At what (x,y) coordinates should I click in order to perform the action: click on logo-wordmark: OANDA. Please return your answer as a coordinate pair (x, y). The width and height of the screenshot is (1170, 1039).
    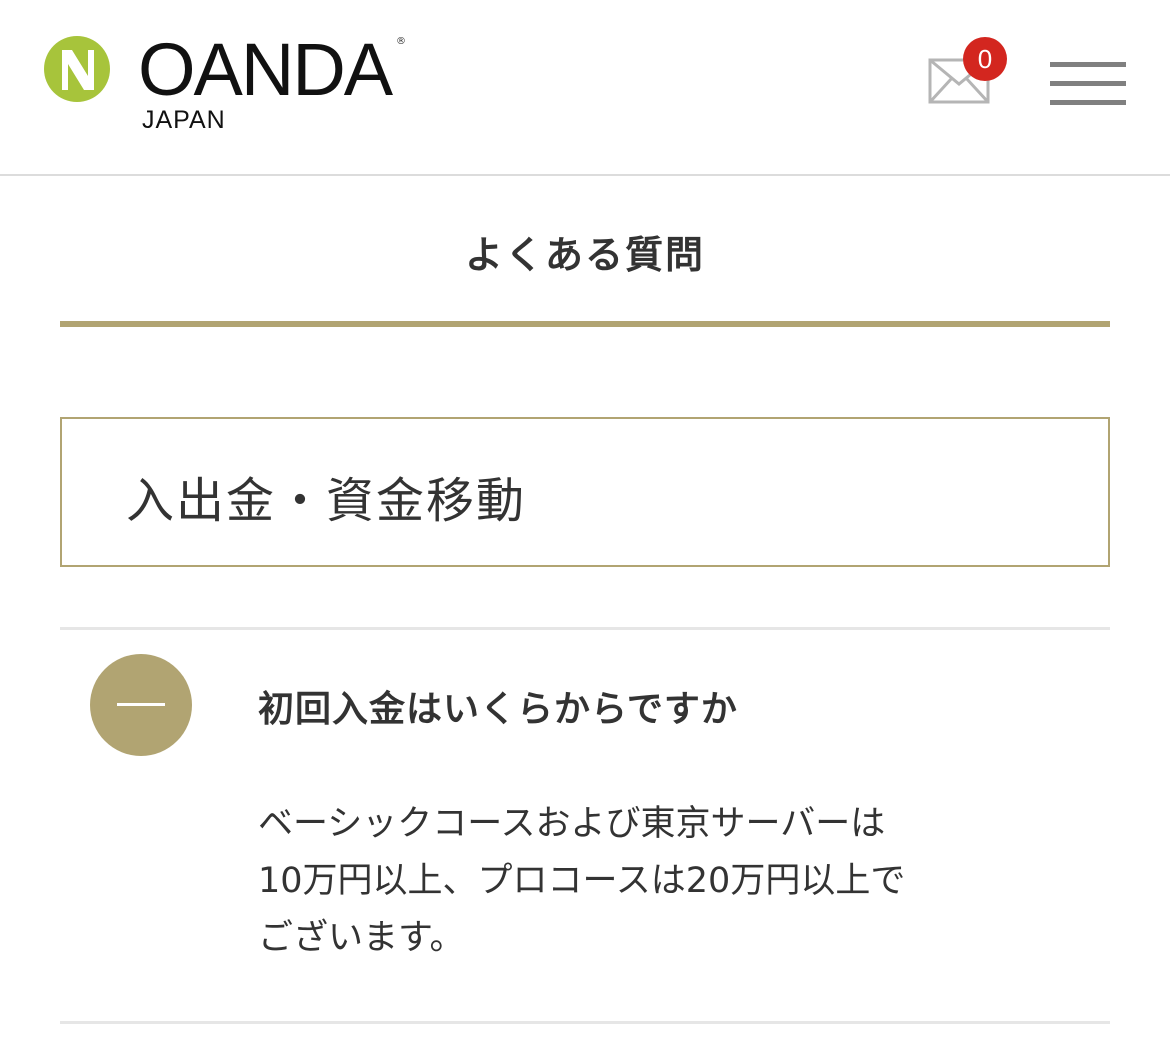
    Looking at the image, I should click on (265, 69).